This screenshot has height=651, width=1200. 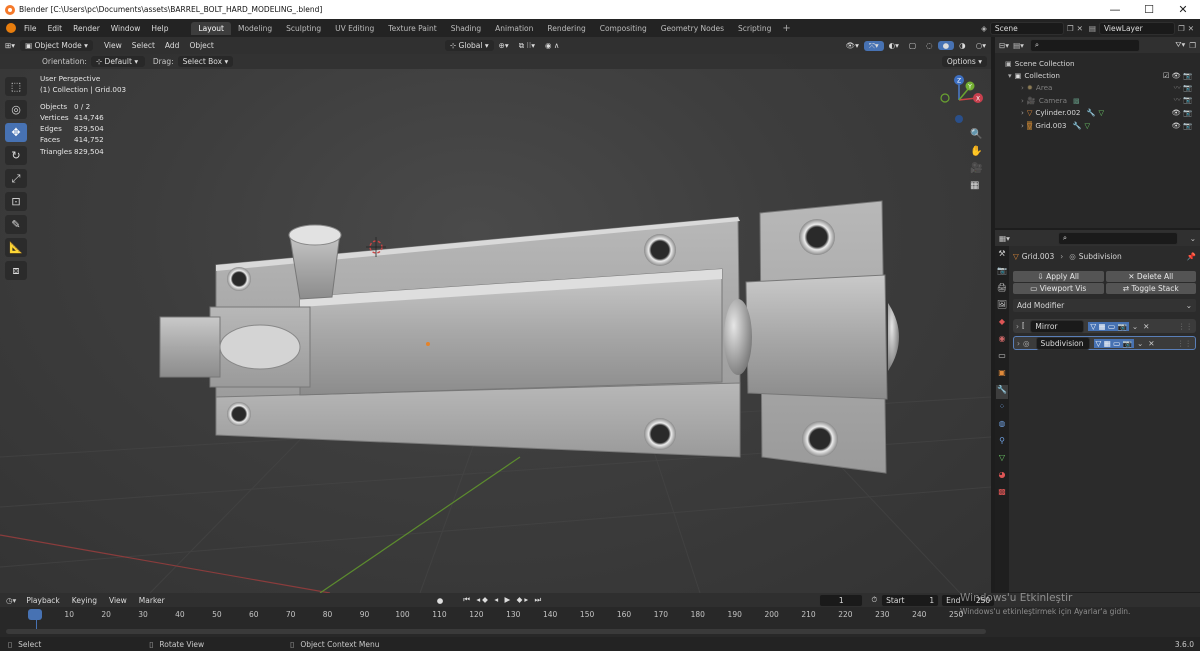 What do you see at coordinates (16, 270) in the screenshot?
I see `add-cube-tool-icon: ⧈` at bounding box center [16, 270].